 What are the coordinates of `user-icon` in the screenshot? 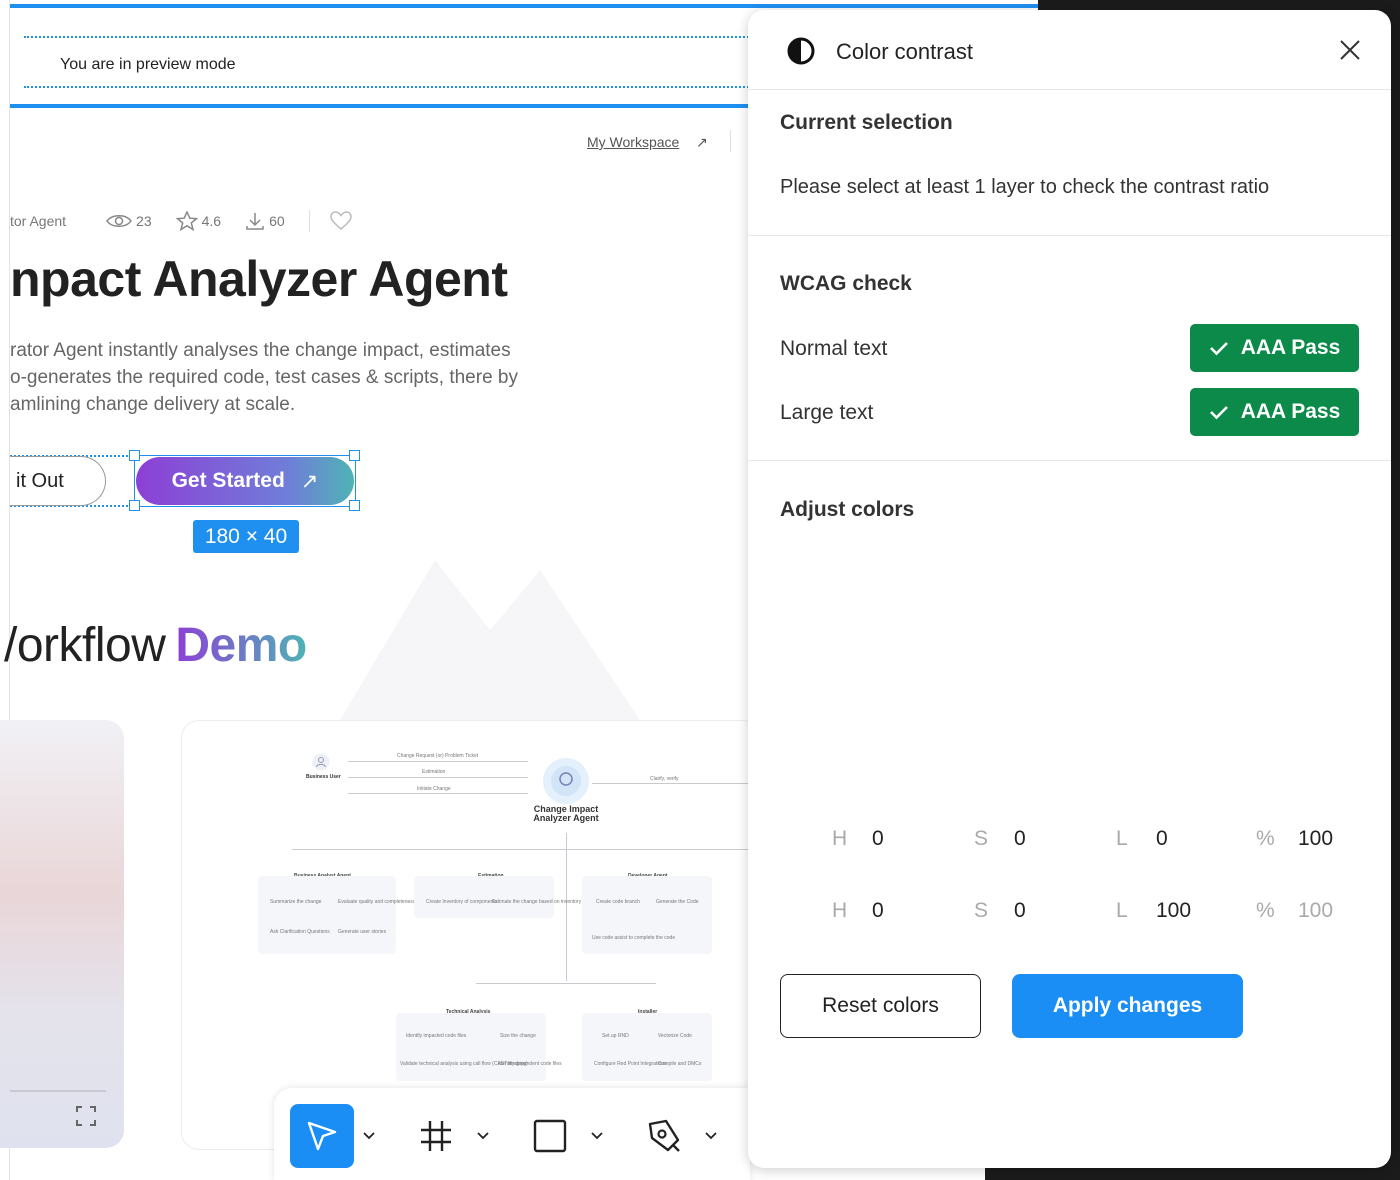 It's located at (321, 762).